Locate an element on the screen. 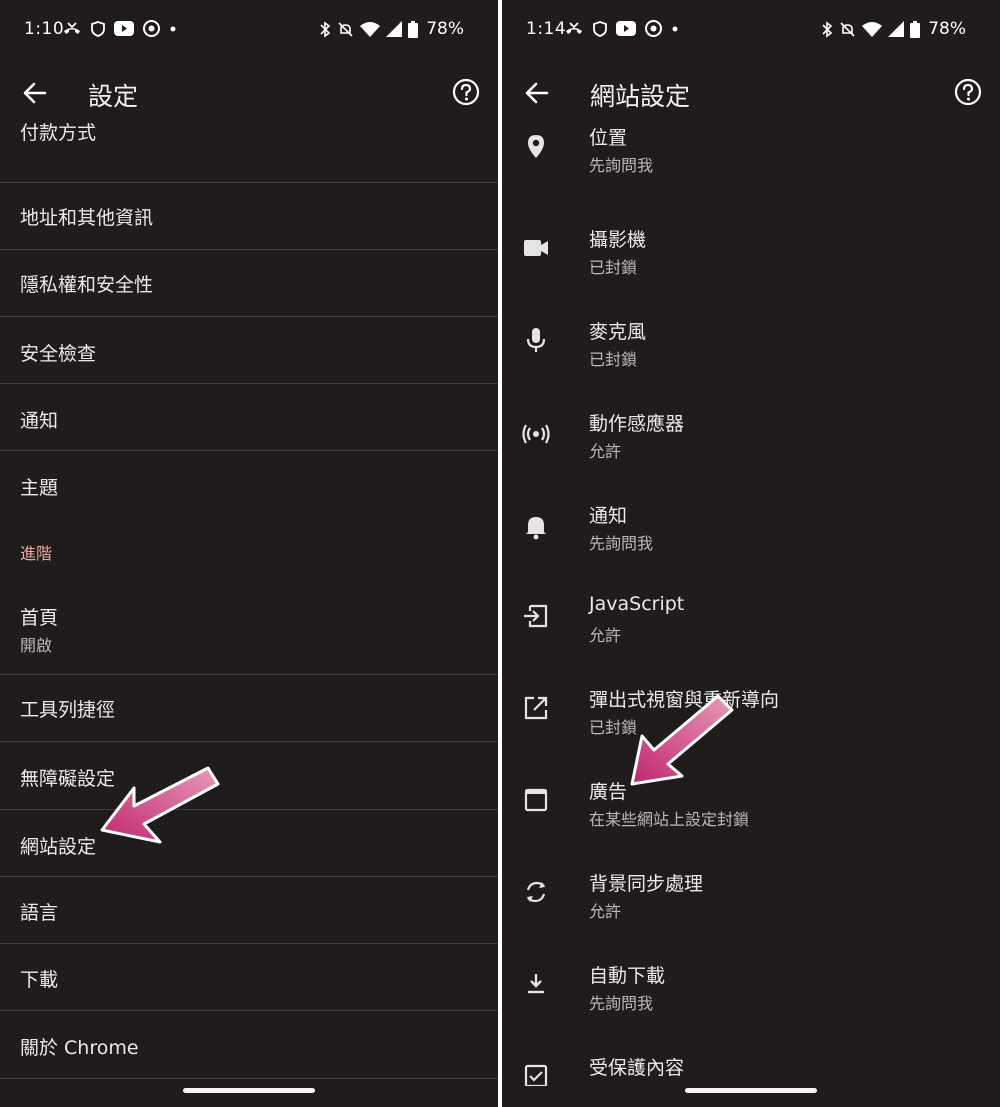 This screenshot has width=1000, height=1107. site-setting-ads: 廣告 在某些網站上設定封鎖 is located at coordinates (751, 805).